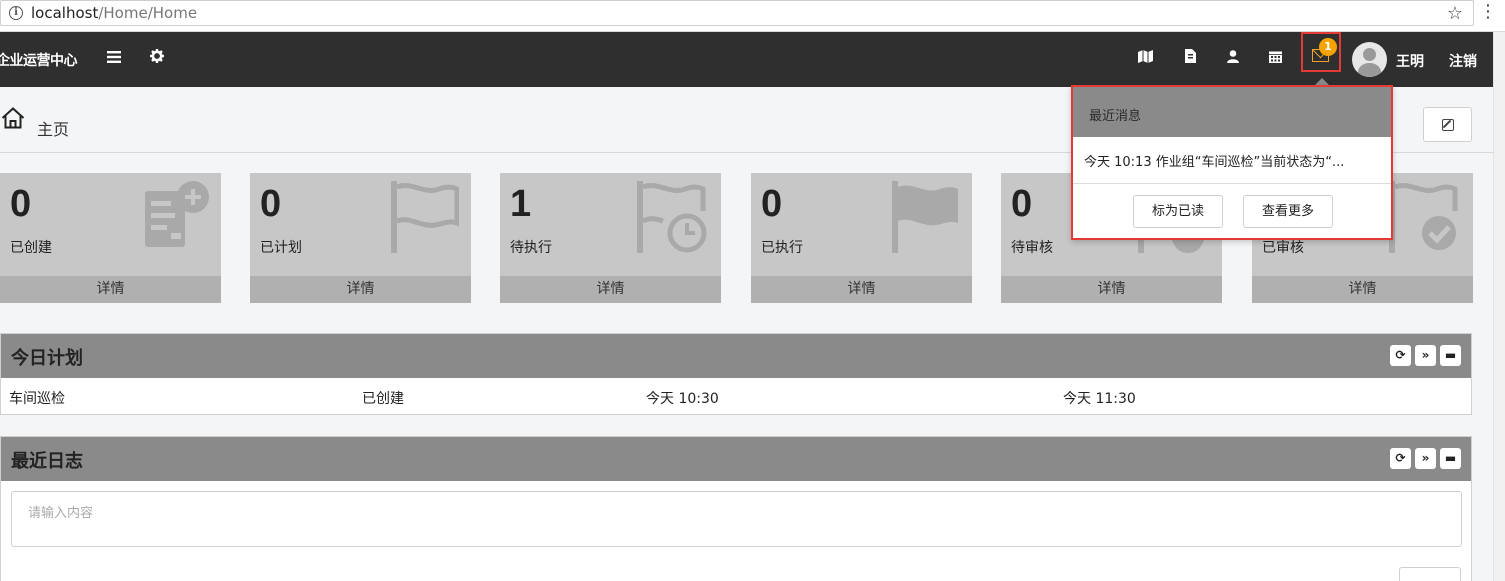 Image resolution: width=1505 pixels, height=581 pixels. Describe the element at coordinates (521, 204) in the screenshot. I see `stat-count: 1` at that location.